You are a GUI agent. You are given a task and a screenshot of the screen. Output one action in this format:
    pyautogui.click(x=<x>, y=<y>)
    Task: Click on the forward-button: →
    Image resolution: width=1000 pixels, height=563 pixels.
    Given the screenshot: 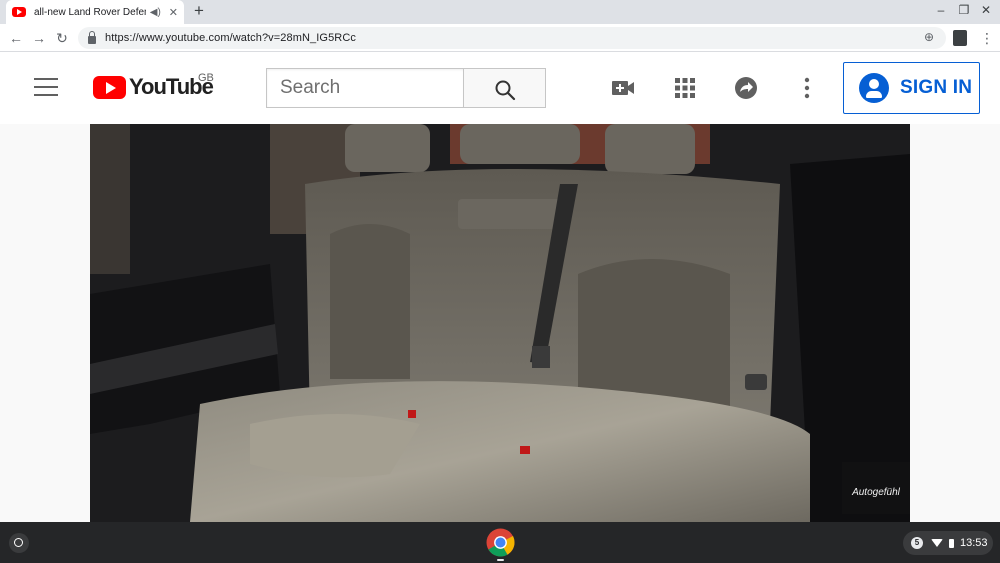 What is the action you would take?
    pyautogui.click(x=39, y=38)
    